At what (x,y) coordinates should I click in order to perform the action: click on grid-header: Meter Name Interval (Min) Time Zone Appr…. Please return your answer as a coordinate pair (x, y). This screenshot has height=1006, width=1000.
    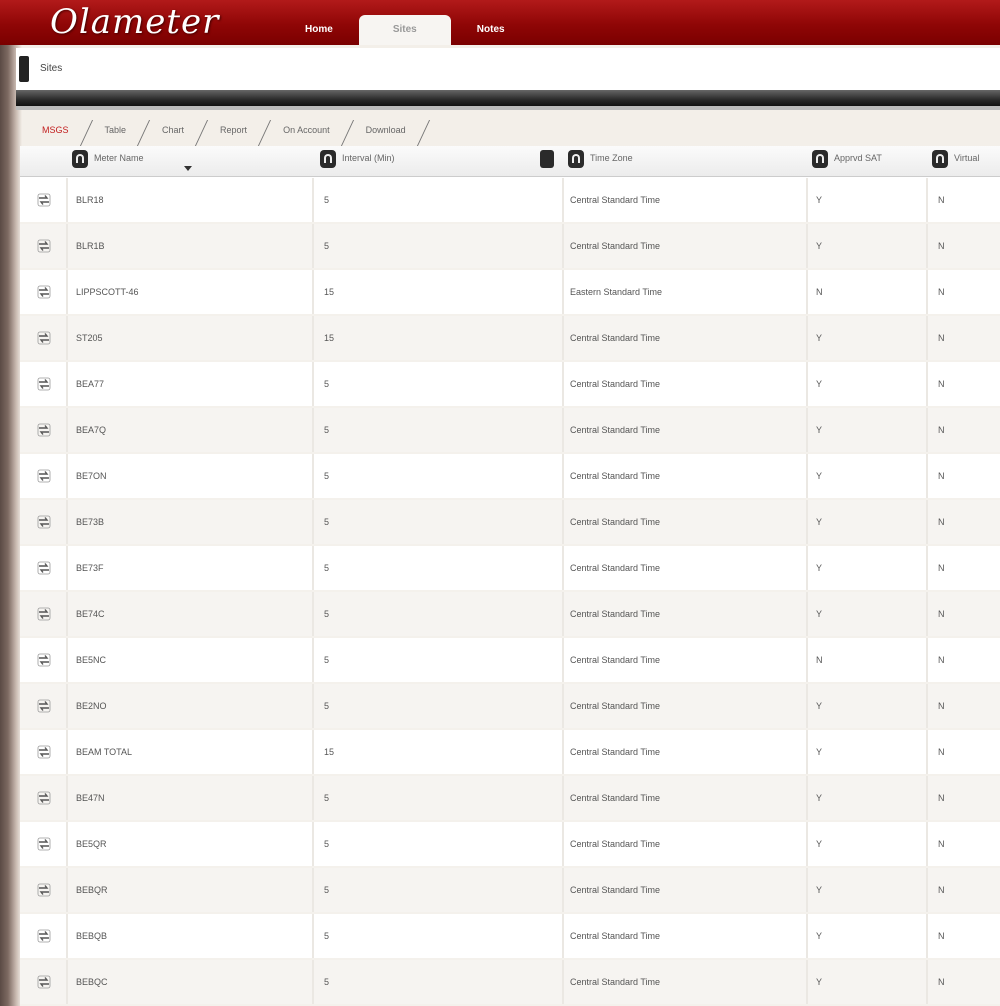
    Looking at the image, I should click on (510, 161).